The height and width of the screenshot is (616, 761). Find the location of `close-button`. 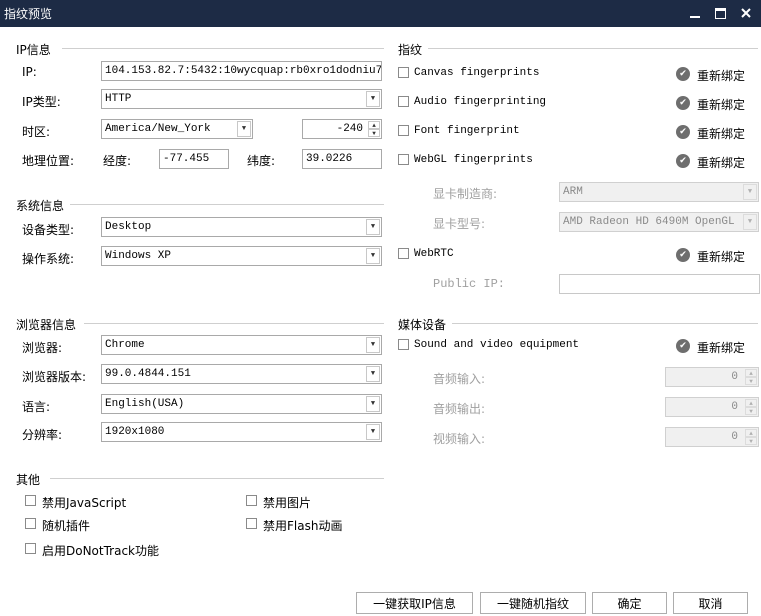

close-button is located at coordinates (746, 13).